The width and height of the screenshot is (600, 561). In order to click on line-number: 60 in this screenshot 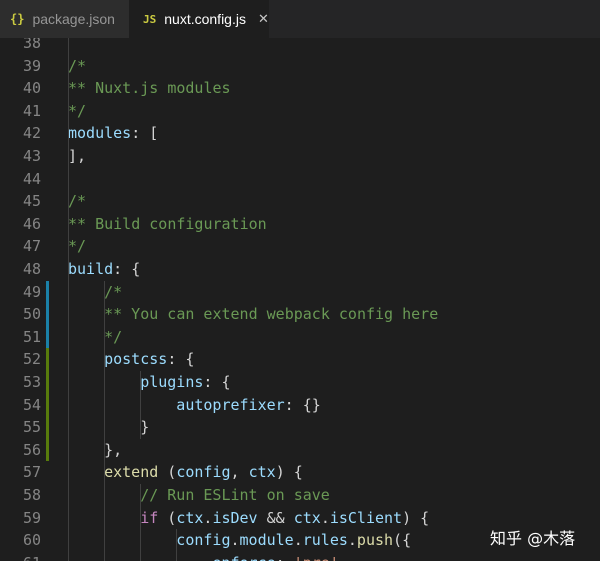, I will do `click(31, 540)`.